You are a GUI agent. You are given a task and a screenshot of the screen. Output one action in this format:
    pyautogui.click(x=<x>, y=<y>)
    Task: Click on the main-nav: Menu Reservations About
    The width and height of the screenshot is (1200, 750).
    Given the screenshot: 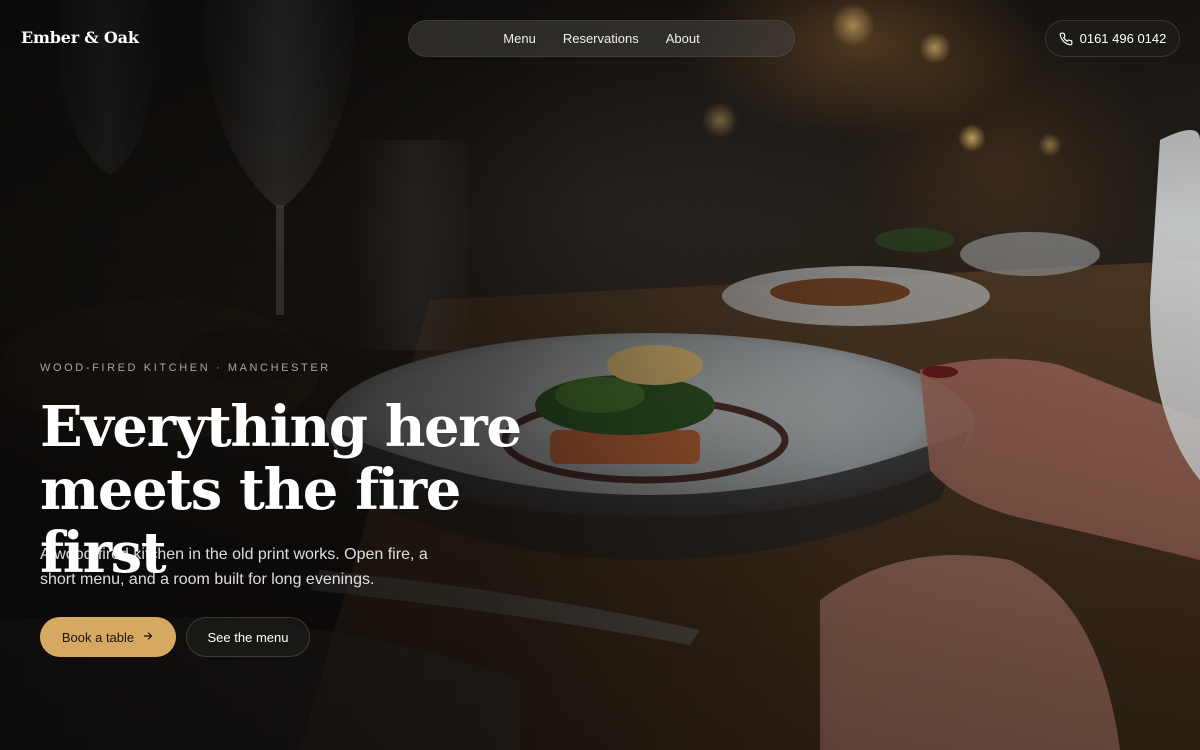 What is the action you would take?
    pyautogui.click(x=601, y=38)
    